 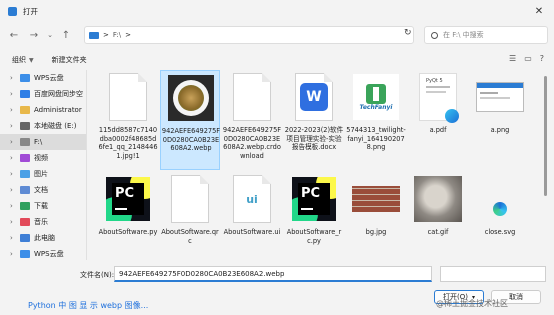 I want to click on view-options-icon: ☰, so click(x=512, y=58).